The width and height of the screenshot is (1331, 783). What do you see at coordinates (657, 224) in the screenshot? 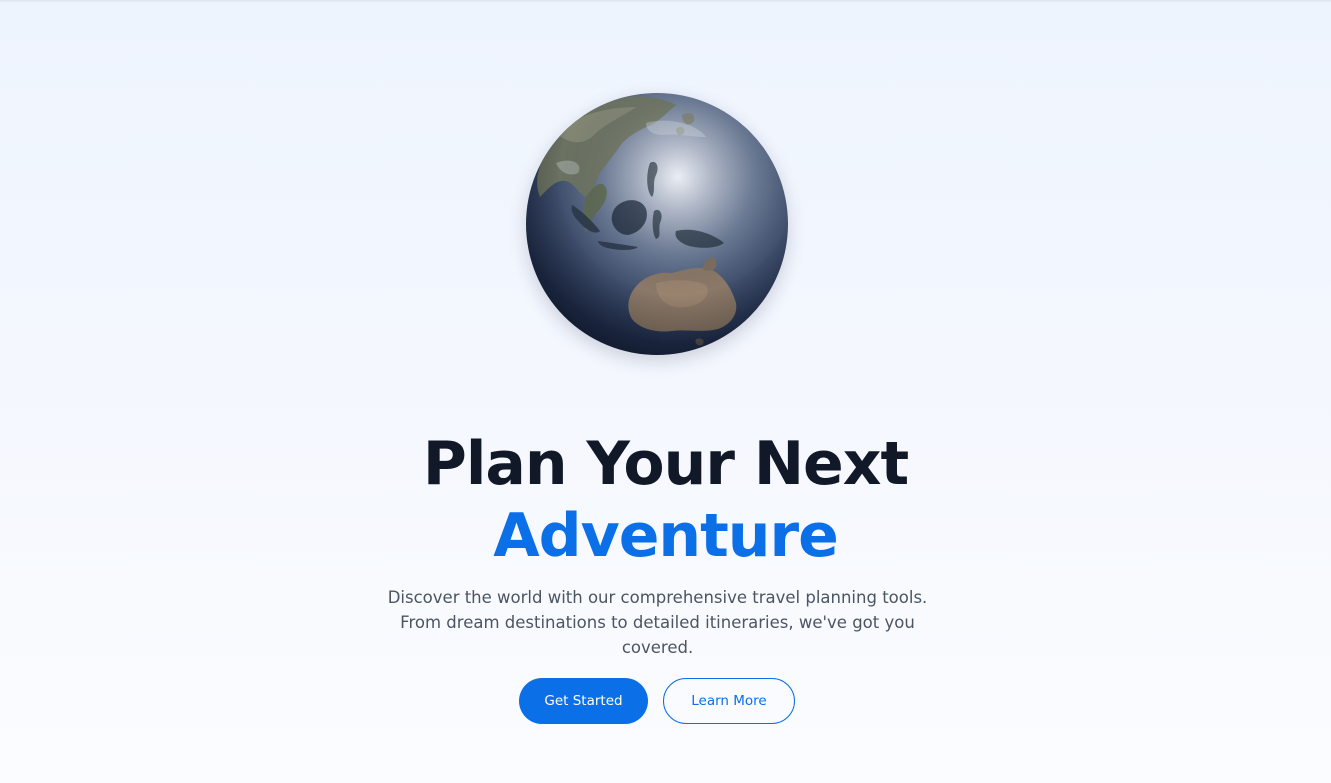
I see `globe-icon` at bounding box center [657, 224].